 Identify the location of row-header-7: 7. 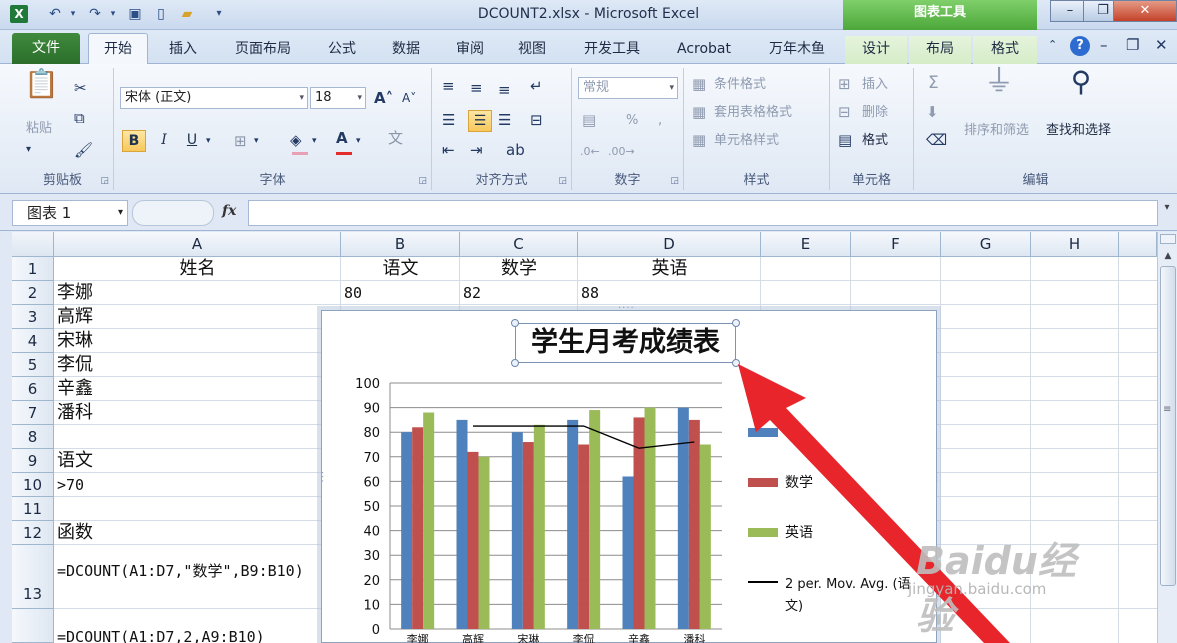
(33, 413).